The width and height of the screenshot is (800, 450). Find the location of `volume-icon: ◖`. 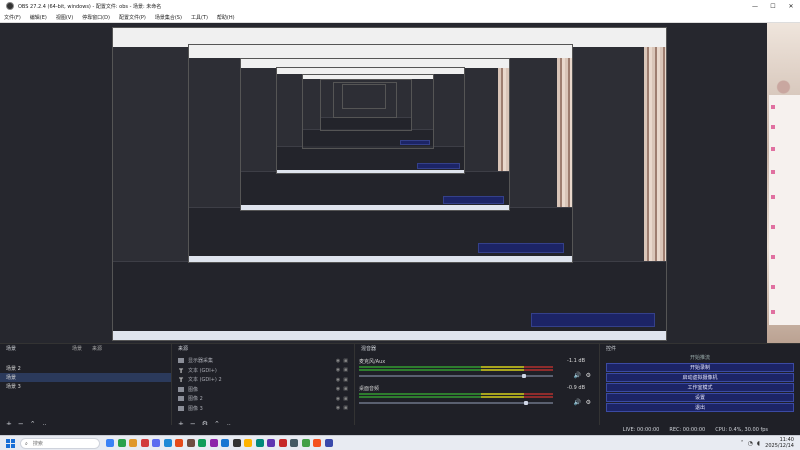

volume-icon: ◖ is located at coordinates (758, 443).